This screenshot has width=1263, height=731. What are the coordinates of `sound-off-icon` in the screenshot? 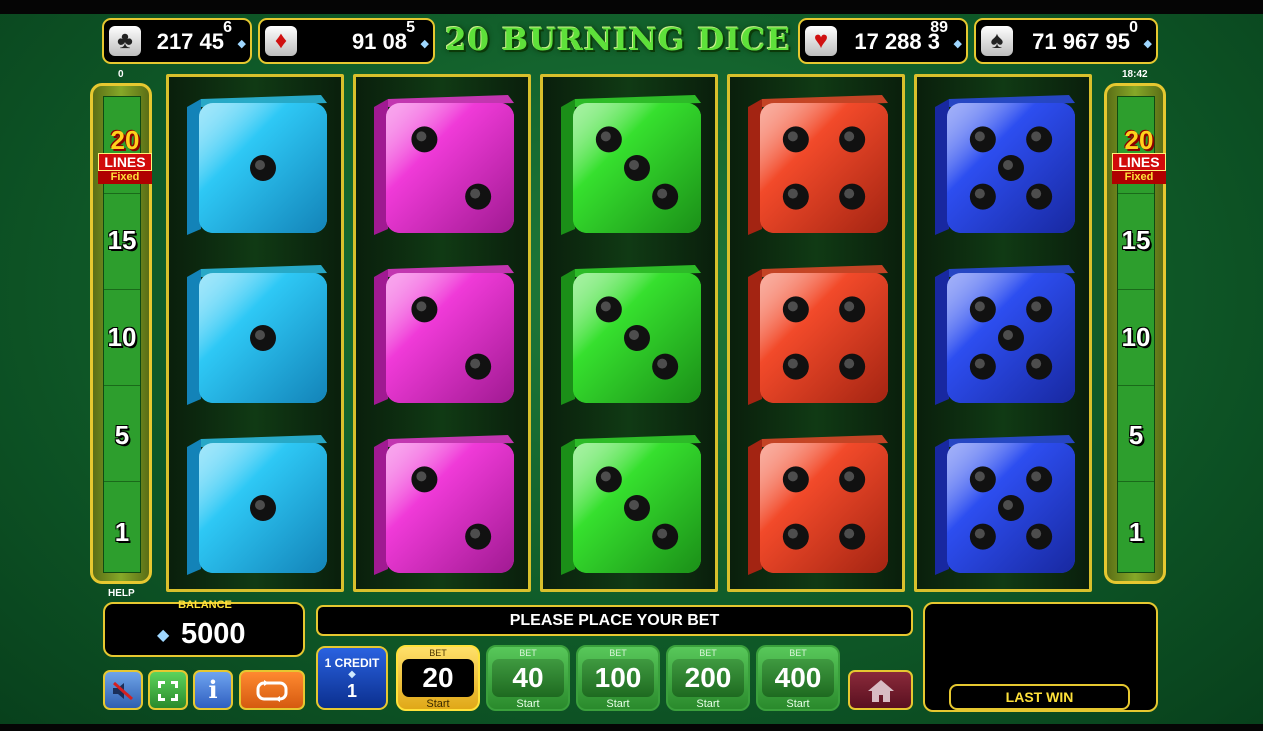 It's located at (123, 690).